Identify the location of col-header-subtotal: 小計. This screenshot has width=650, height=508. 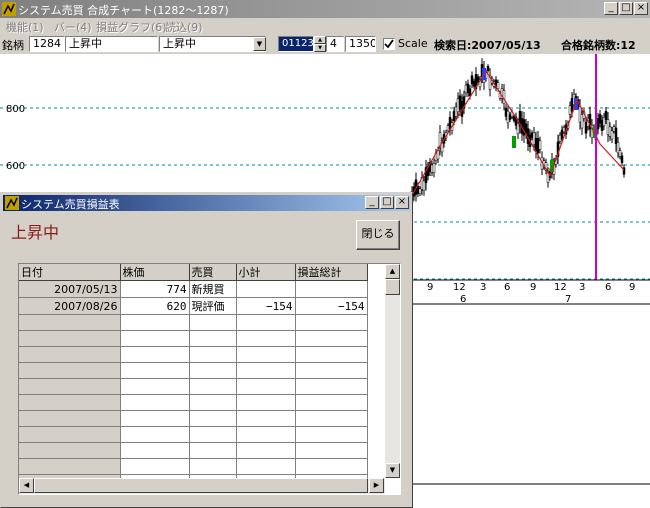
(266, 272).